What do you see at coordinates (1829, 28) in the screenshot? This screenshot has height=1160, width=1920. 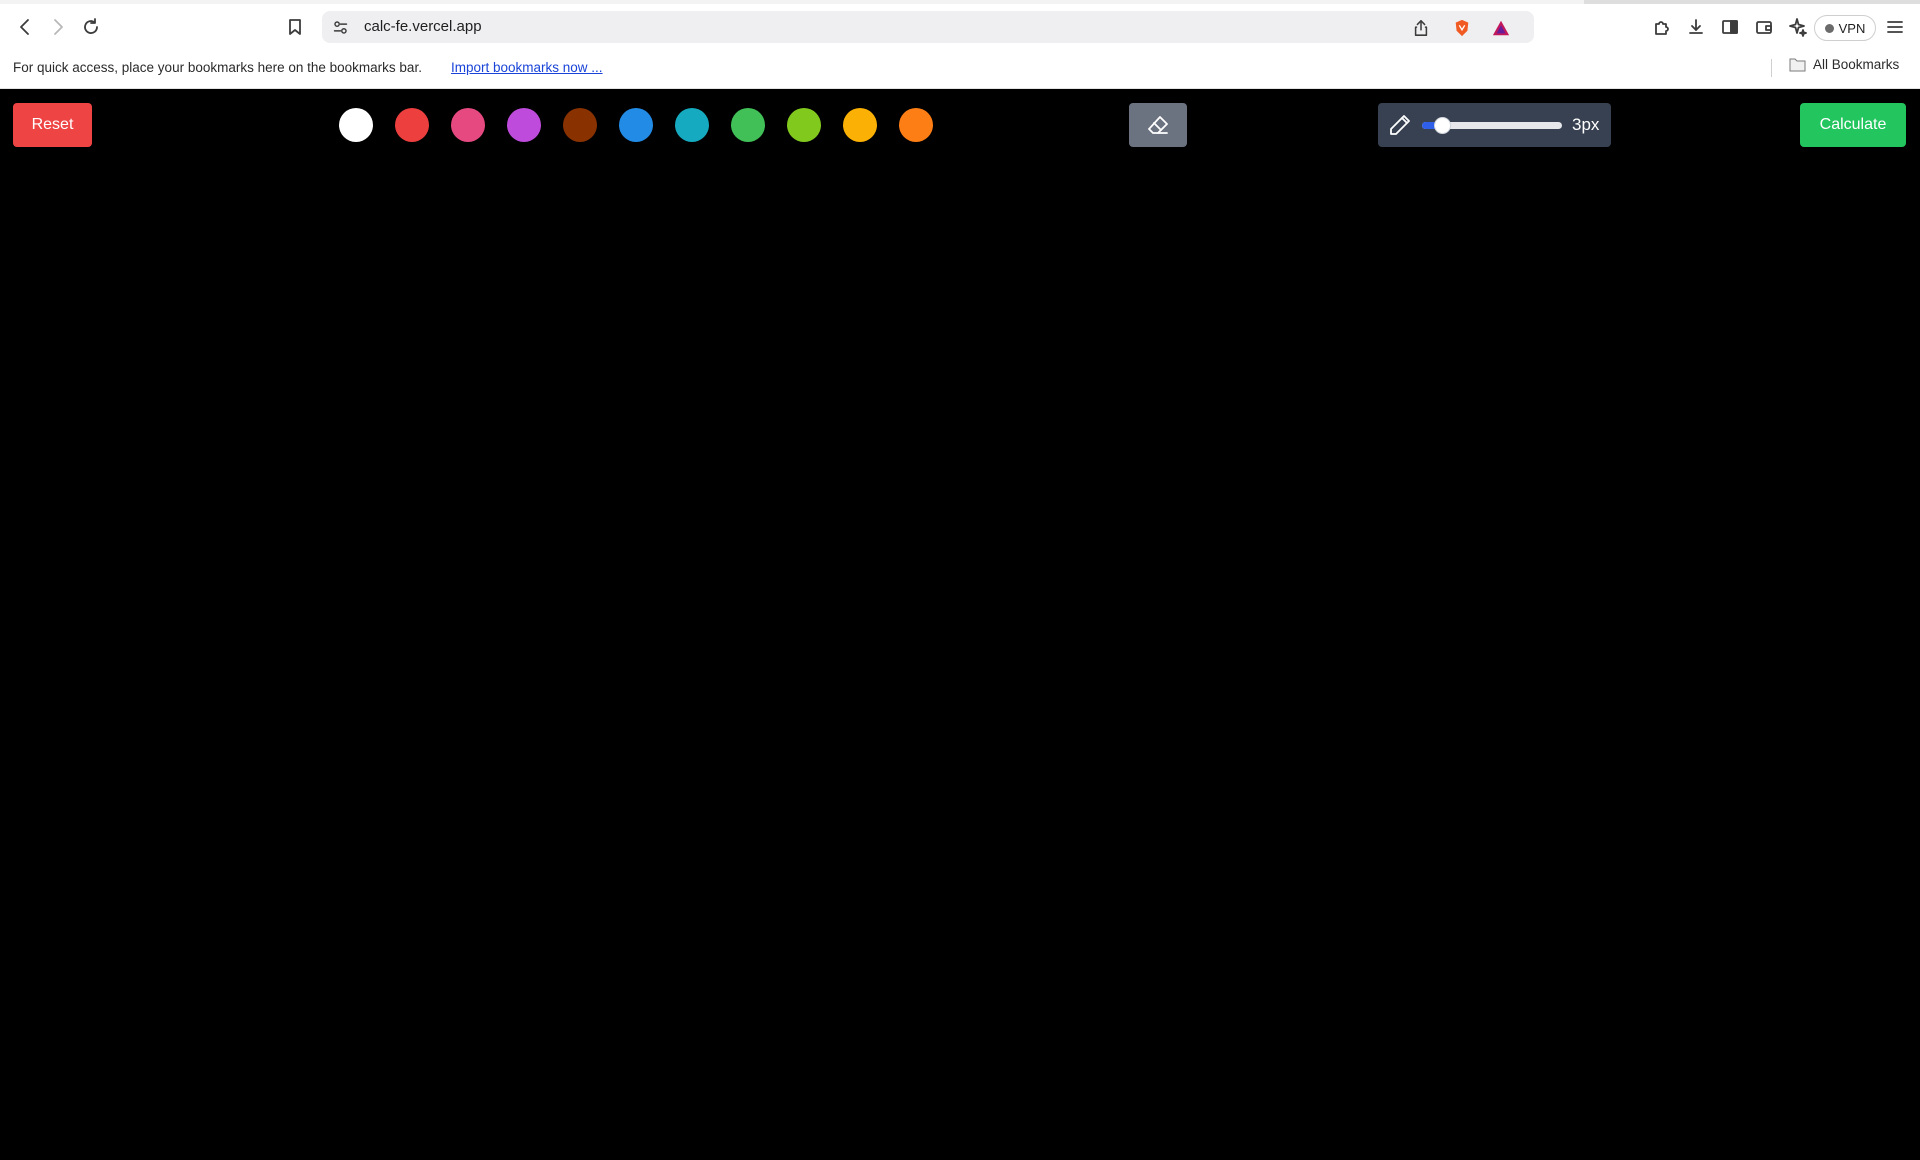 I see `vpn-status-icon` at bounding box center [1829, 28].